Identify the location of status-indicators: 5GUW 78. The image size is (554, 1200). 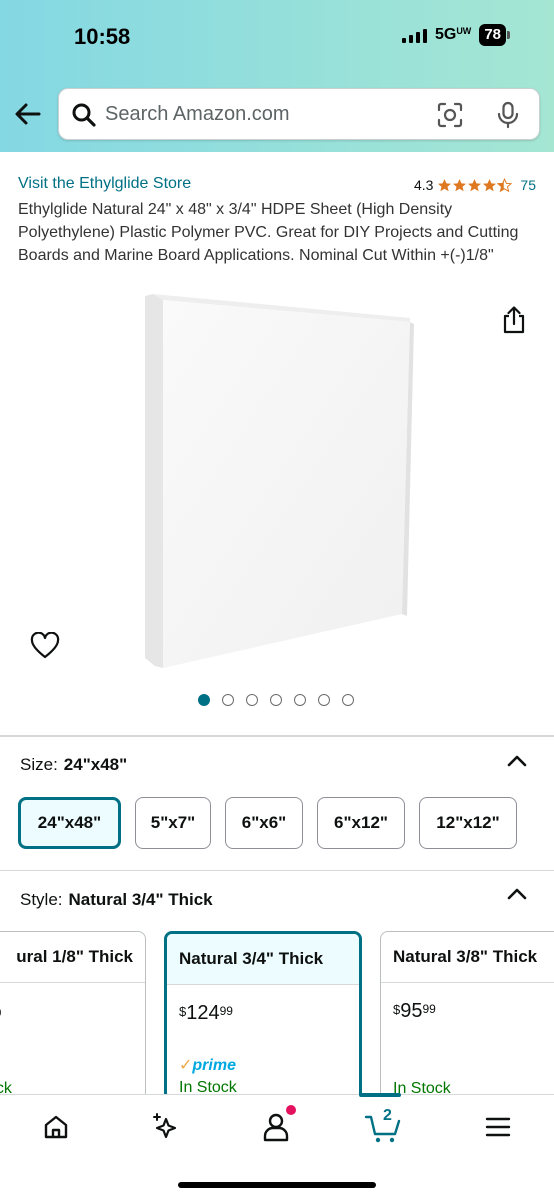
(455, 35).